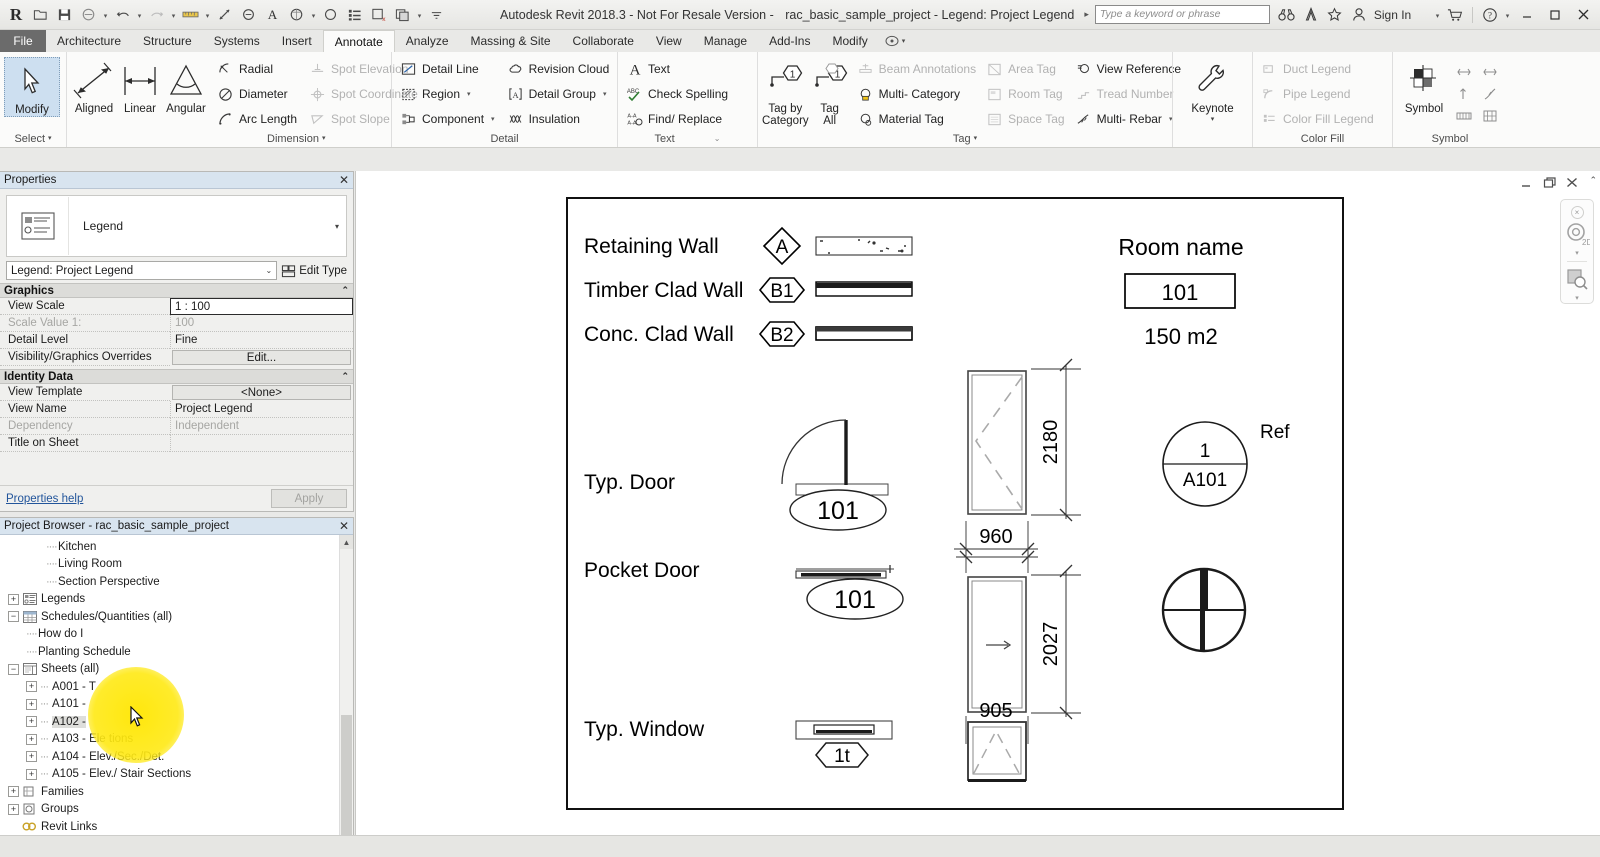 The image size is (1600, 857). Describe the element at coordinates (176, 376) in the screenshot. I see `properties-group-identity-data: Identity Data ⌃` at that location.